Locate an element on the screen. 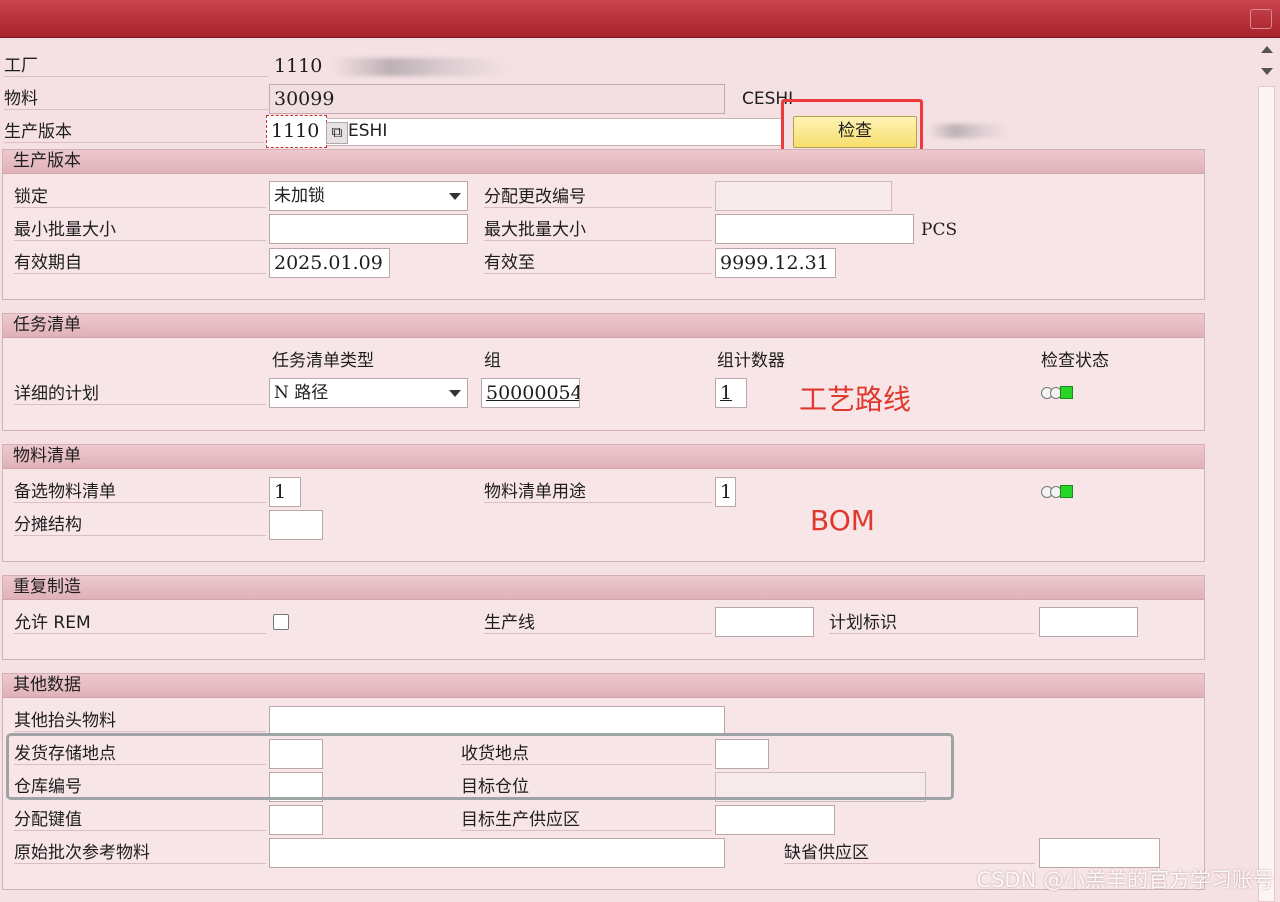 The image size is (1280, 902). task-type-column-header: 任务清单类型 is located at coordinates (323, 361).